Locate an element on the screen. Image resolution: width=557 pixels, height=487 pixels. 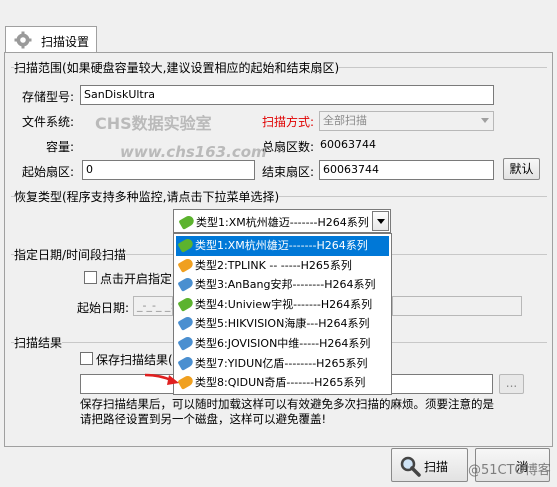
scan-button: 扫描 is located at coordinates (429, 465).